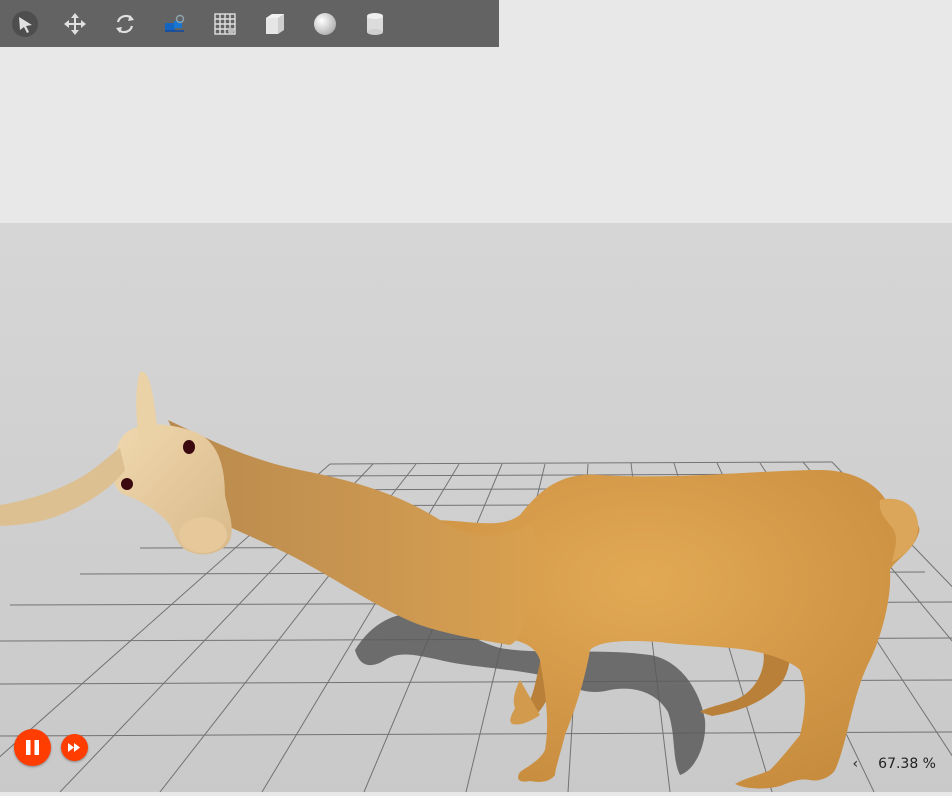 This screenshot has height=796, width=952. Describe the element at coordinates (203, 535) in the screenshot. I see `animal-snout` at that location.